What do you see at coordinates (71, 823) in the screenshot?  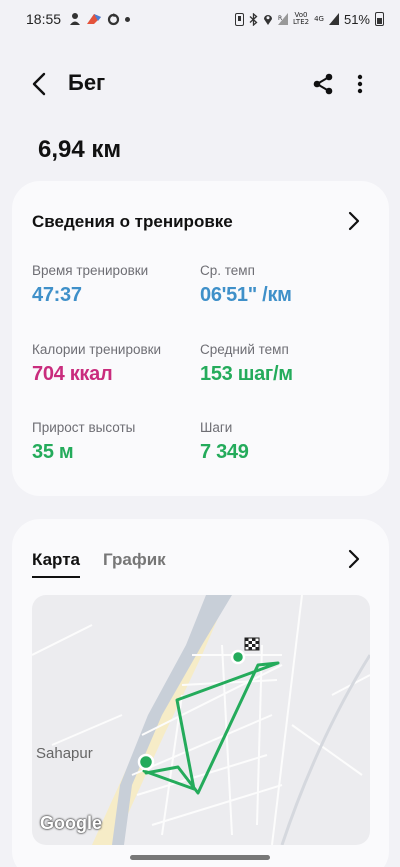 I see `google-logo: Google` at bounding box center [71, 823].